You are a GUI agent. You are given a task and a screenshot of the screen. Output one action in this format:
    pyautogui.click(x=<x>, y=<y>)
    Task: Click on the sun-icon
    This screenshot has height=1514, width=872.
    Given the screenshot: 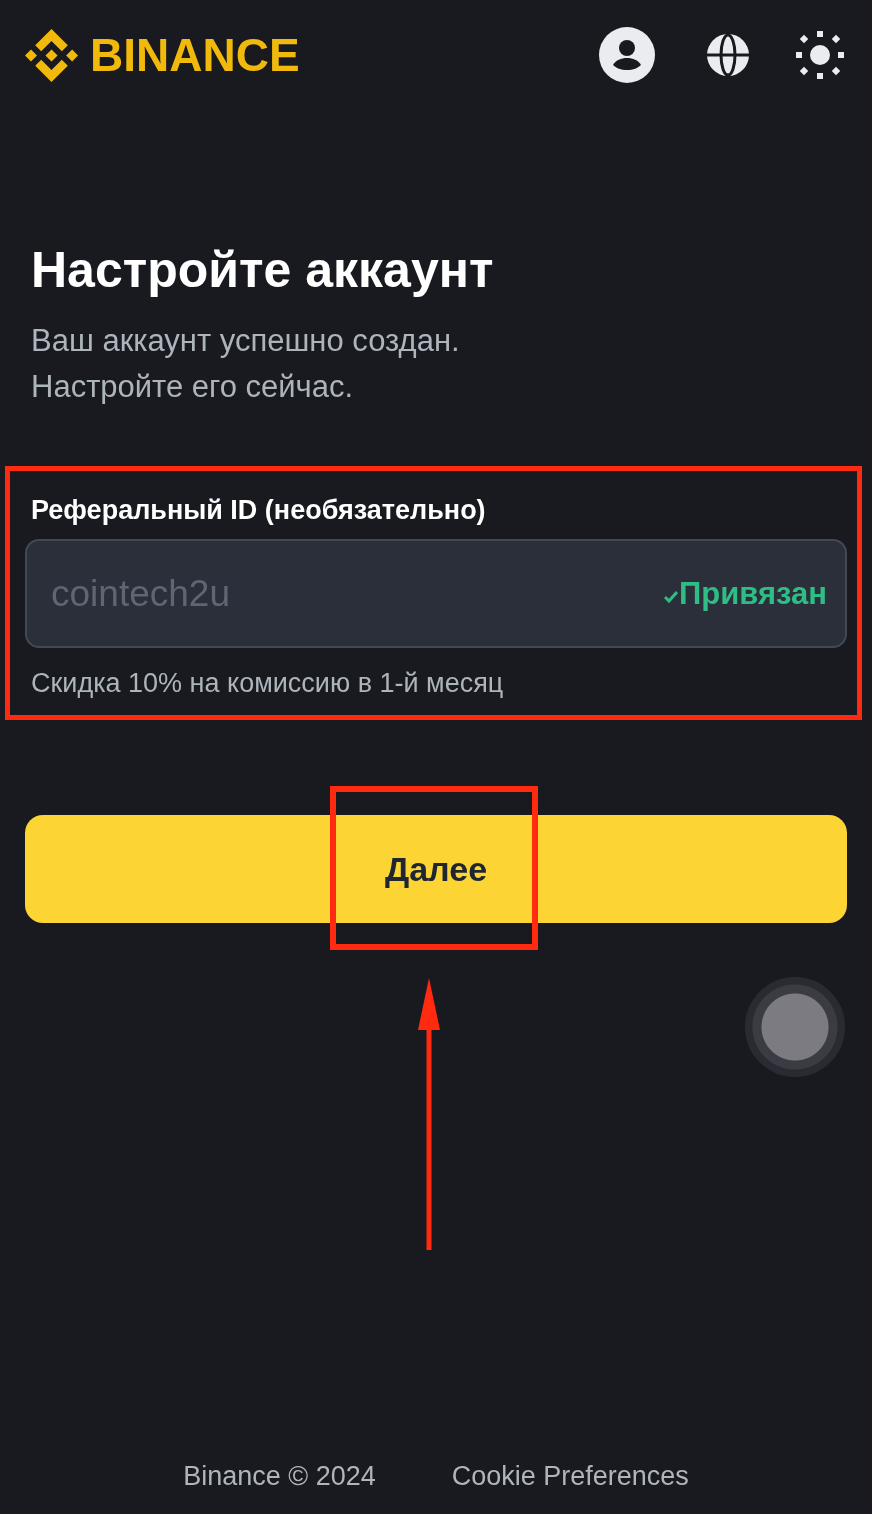 What is the action you would take?
    pyautogui.click(x=820, y=55)
    